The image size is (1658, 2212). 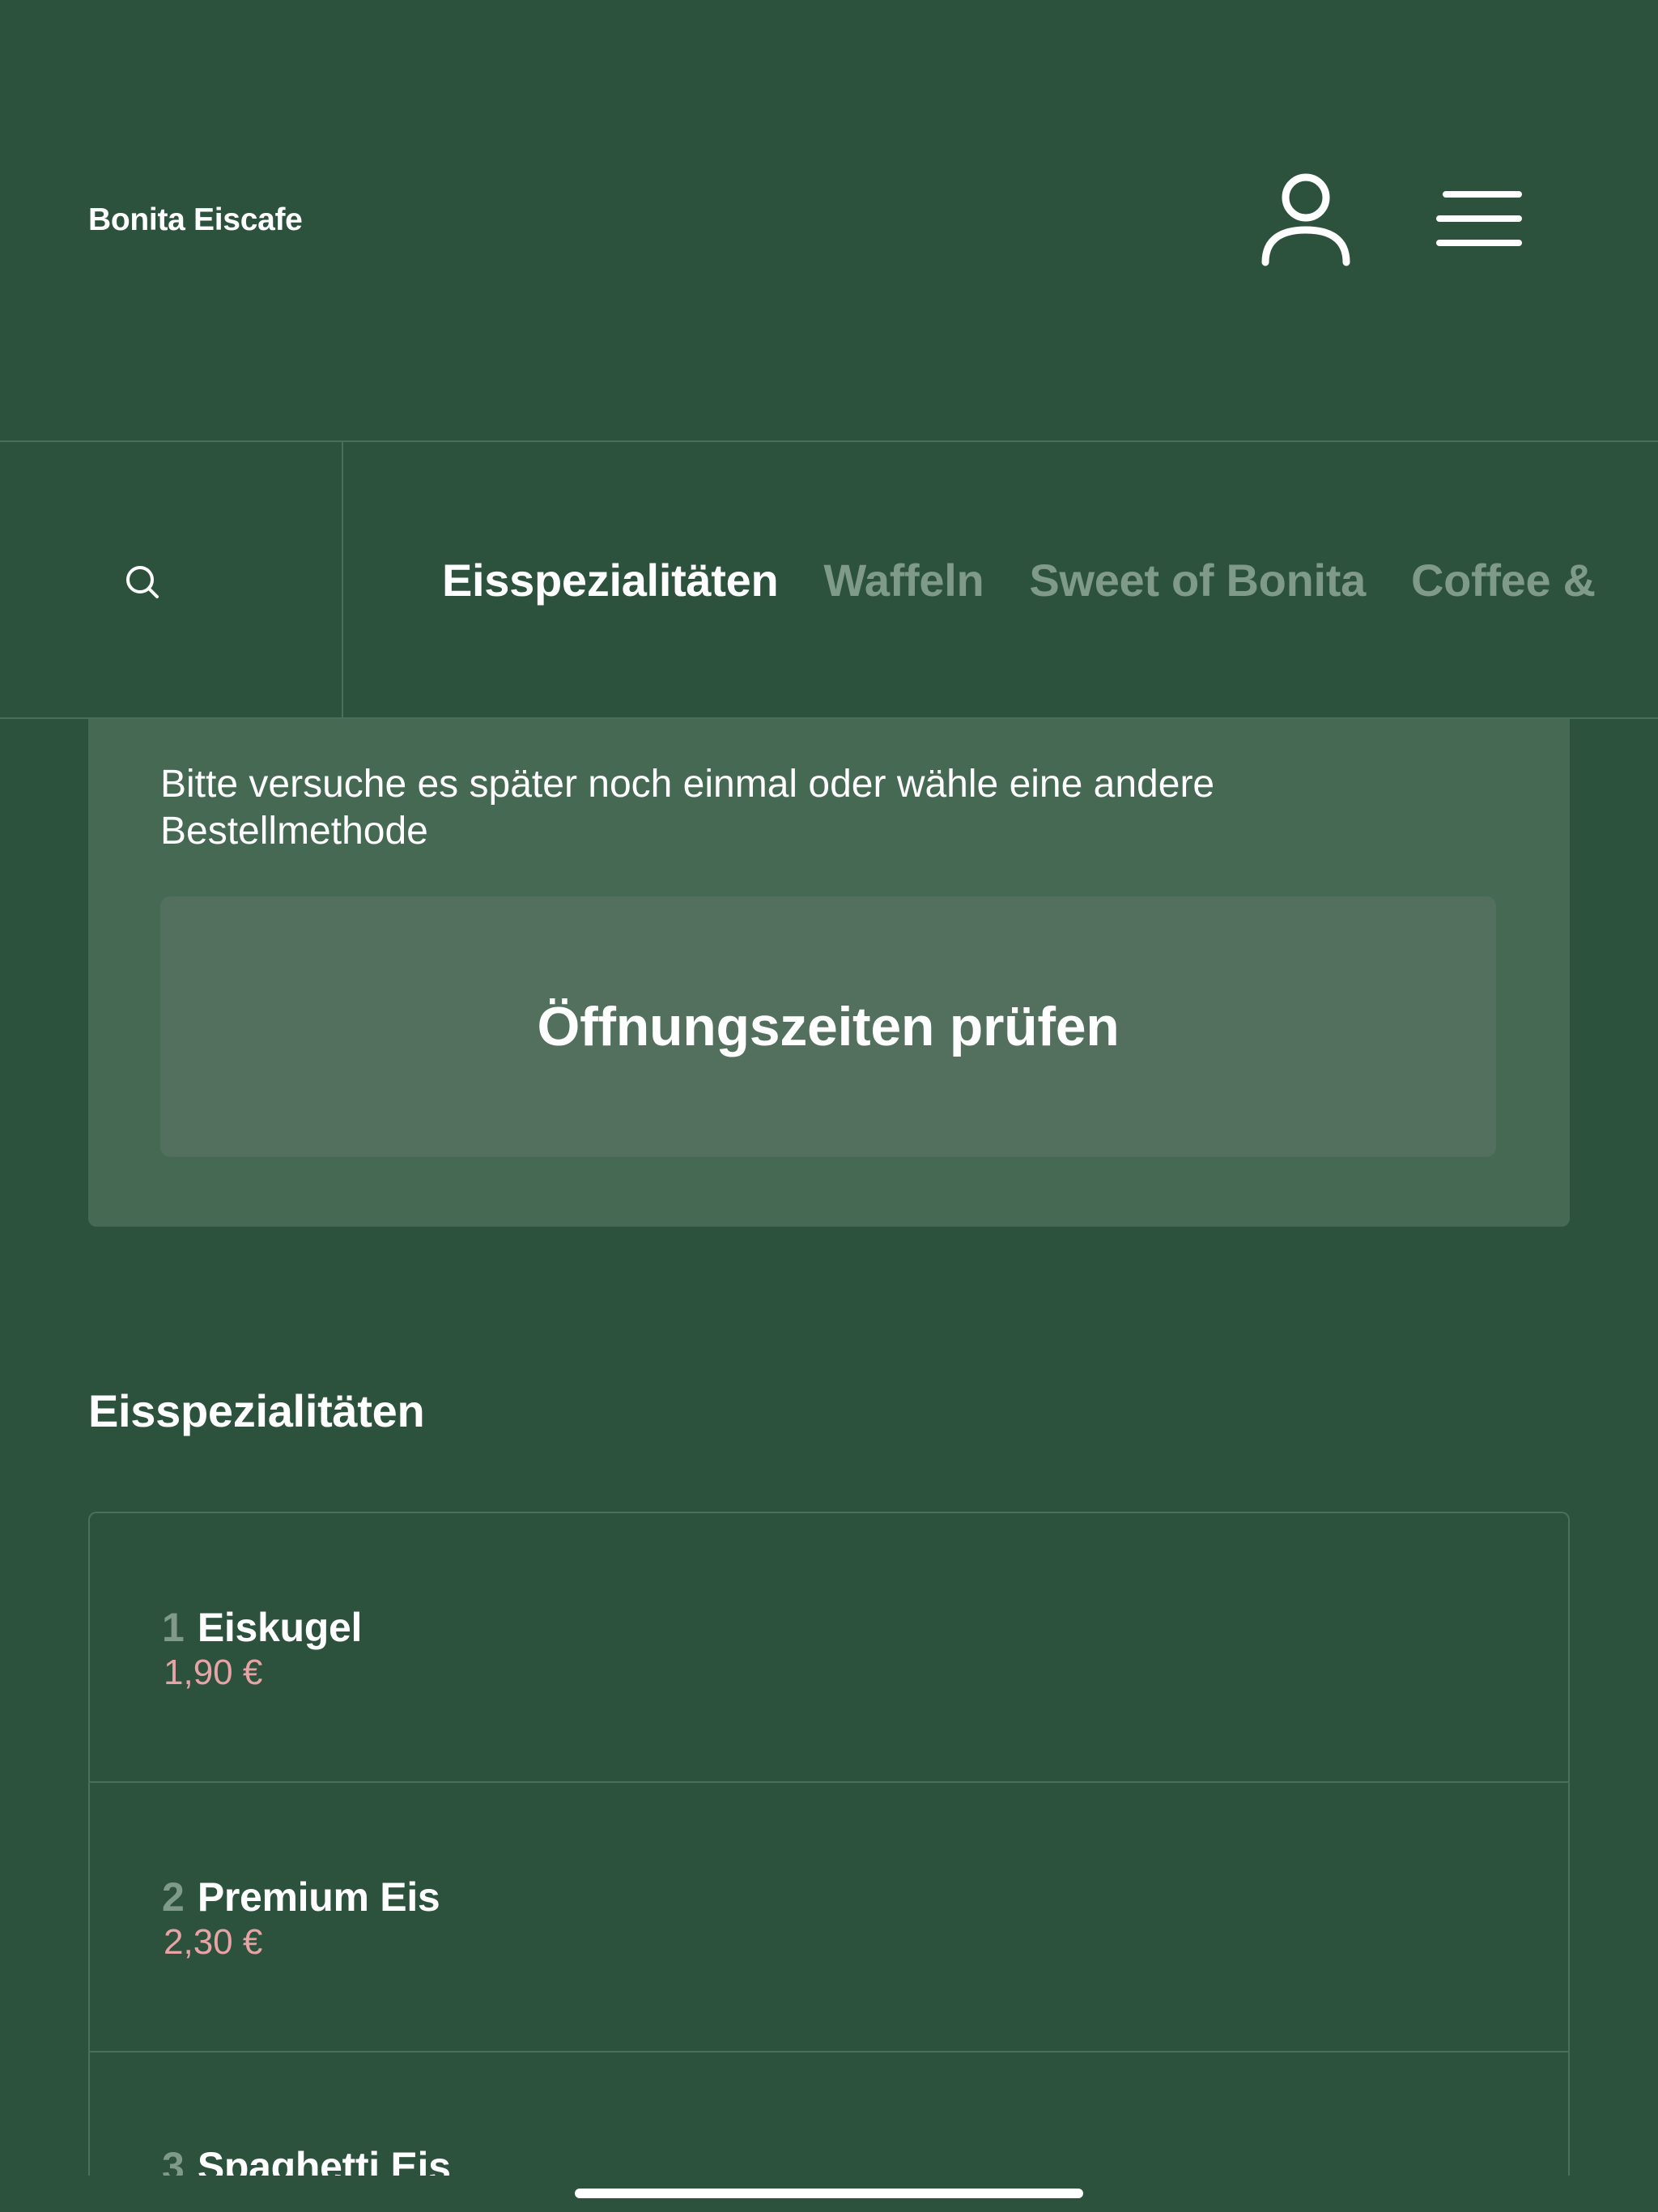 What do you see at coordinates (142, 582) in the screenshot?
I see `search-icon` at bounding box center [142, 582].